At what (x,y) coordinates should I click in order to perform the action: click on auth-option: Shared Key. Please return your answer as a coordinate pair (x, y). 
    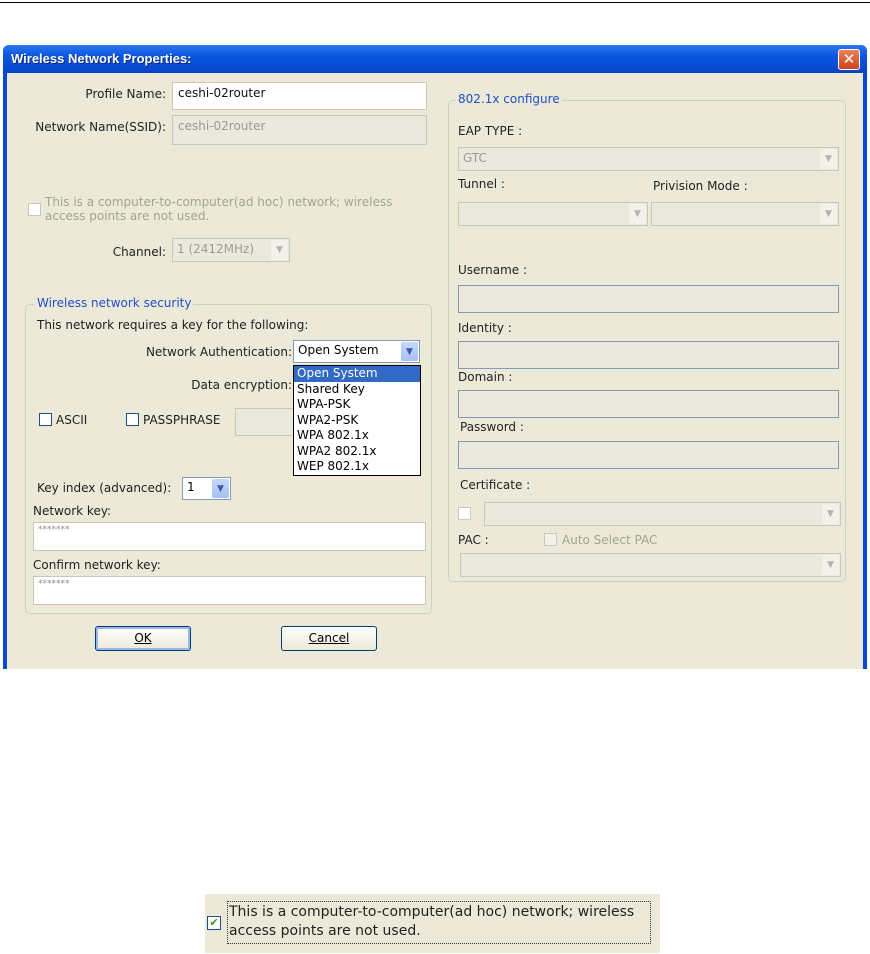
    Looking at the image, I should click on (357, 390).